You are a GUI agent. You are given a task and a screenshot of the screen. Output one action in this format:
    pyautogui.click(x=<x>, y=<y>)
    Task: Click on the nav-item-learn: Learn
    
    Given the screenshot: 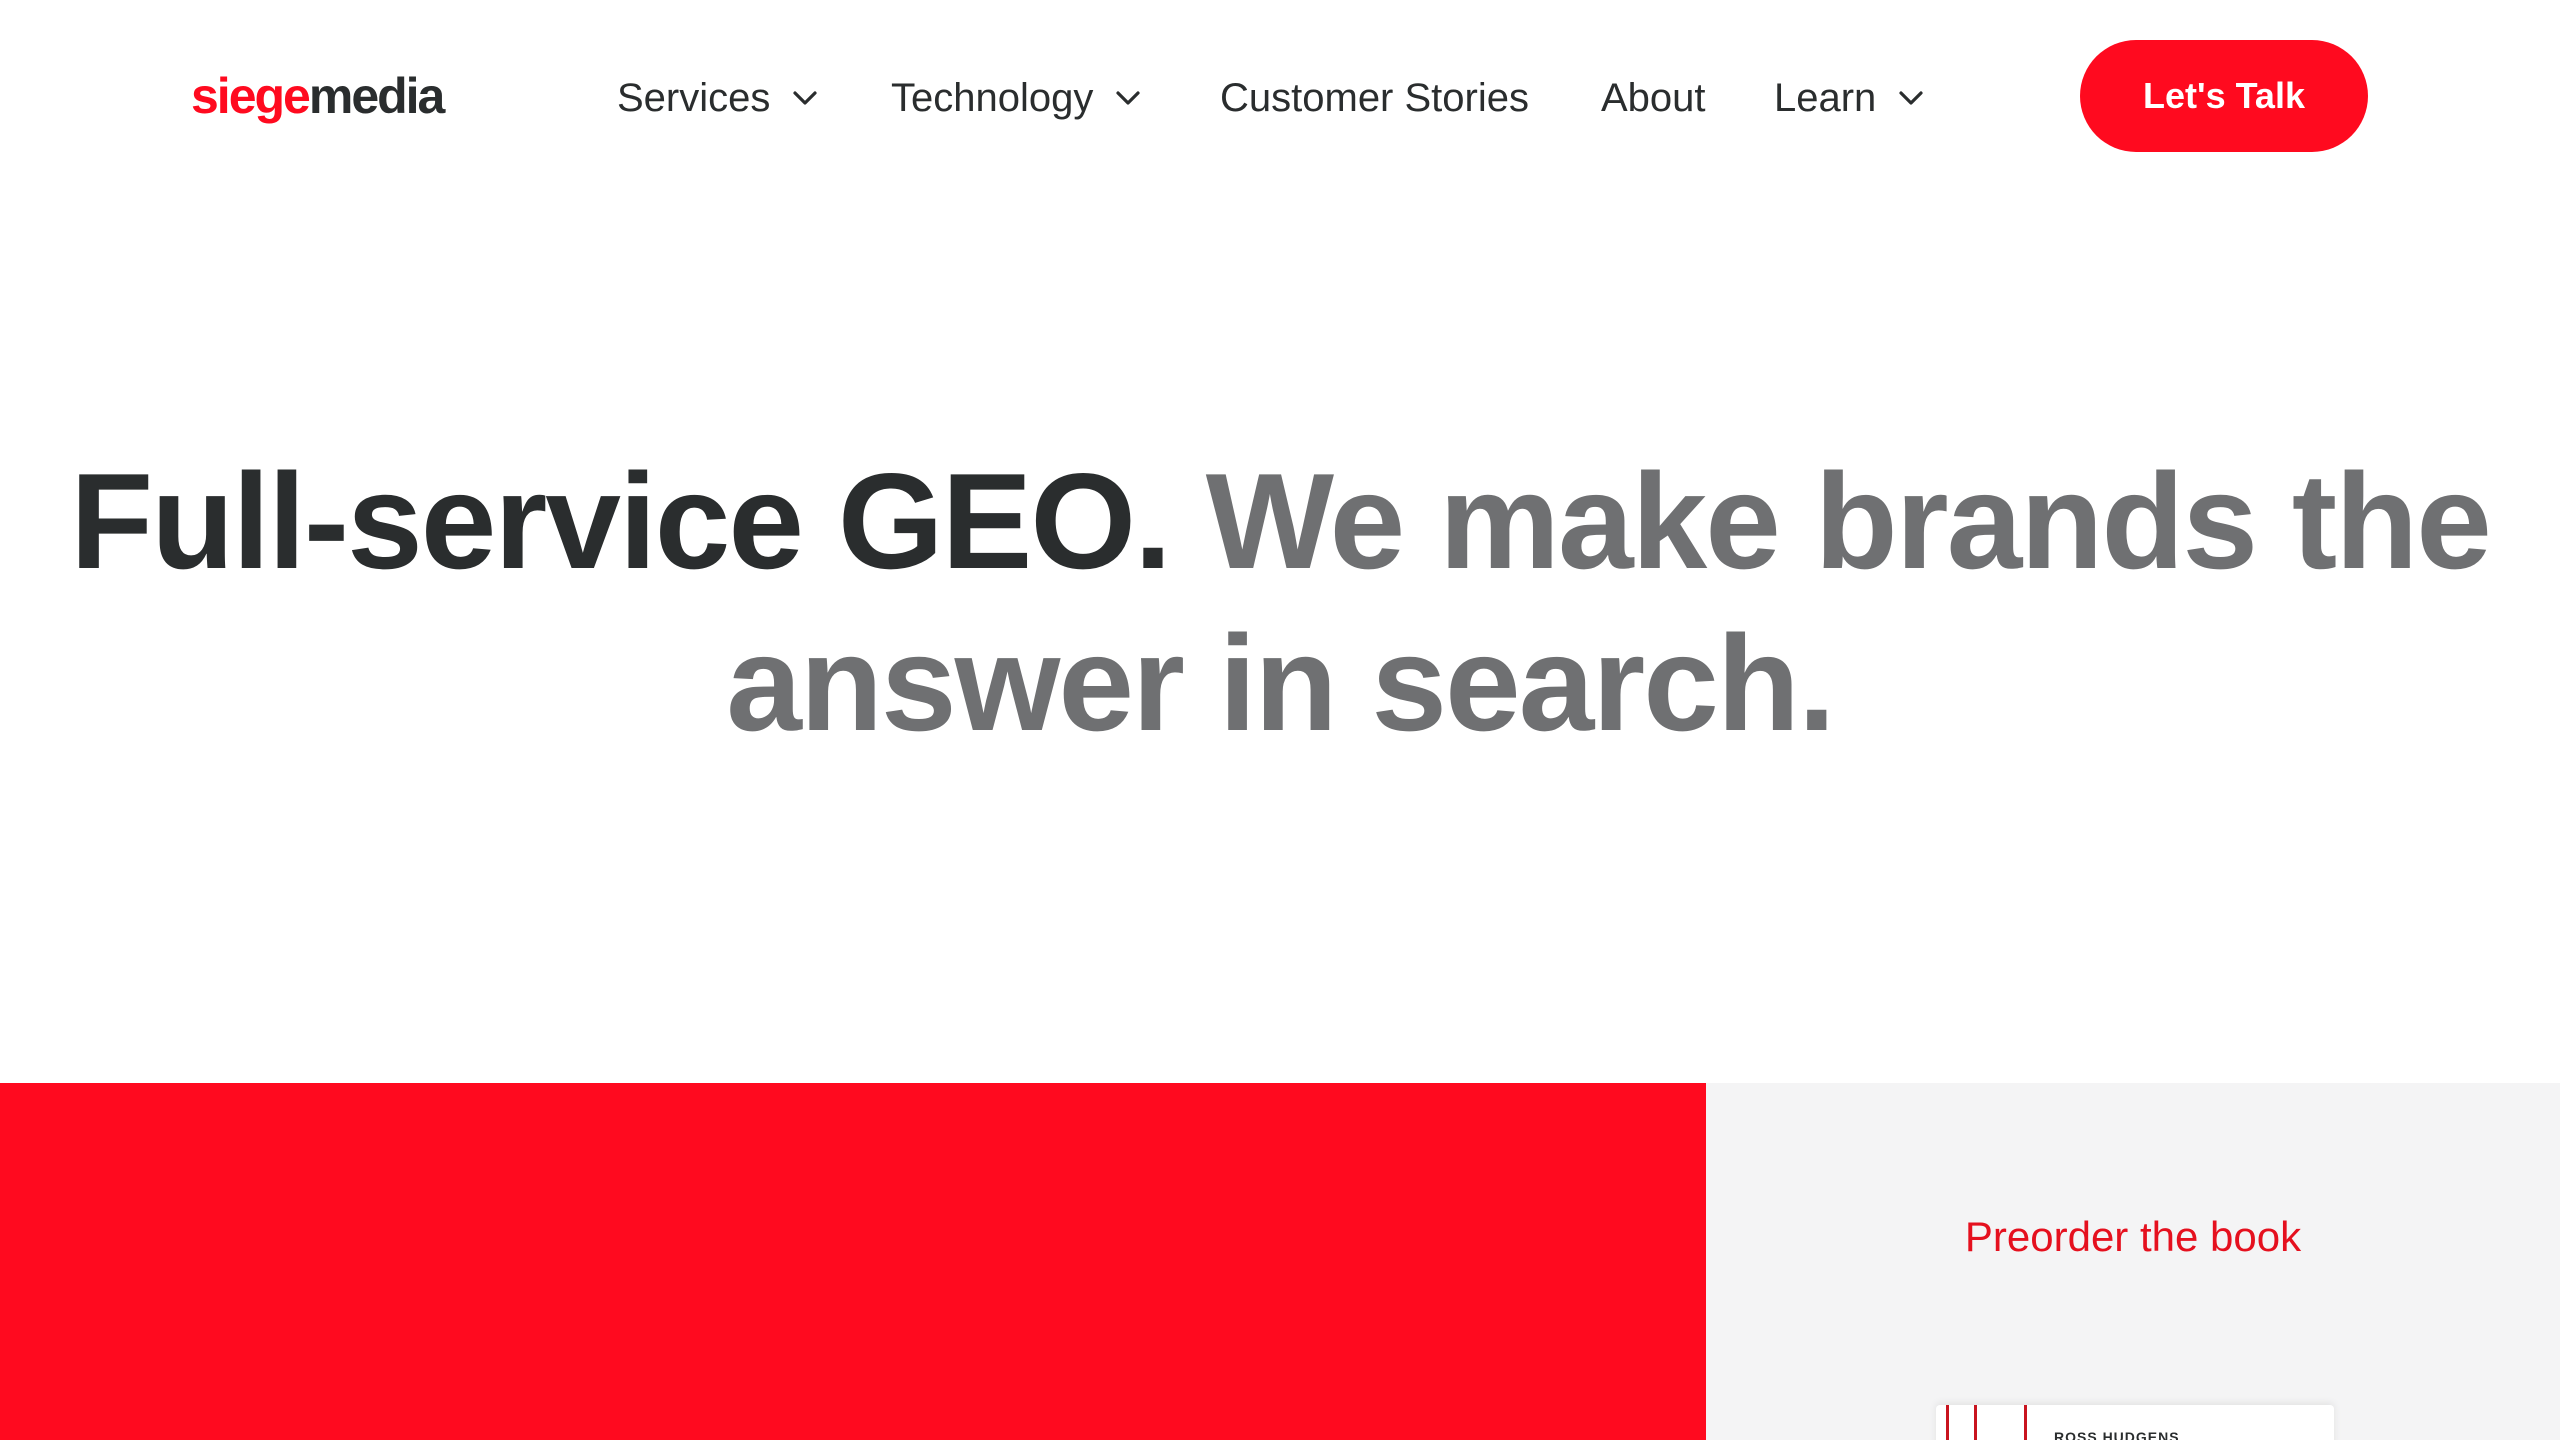 What is the action you would take?
    pyautogui.click(x=1849, y=98)
    